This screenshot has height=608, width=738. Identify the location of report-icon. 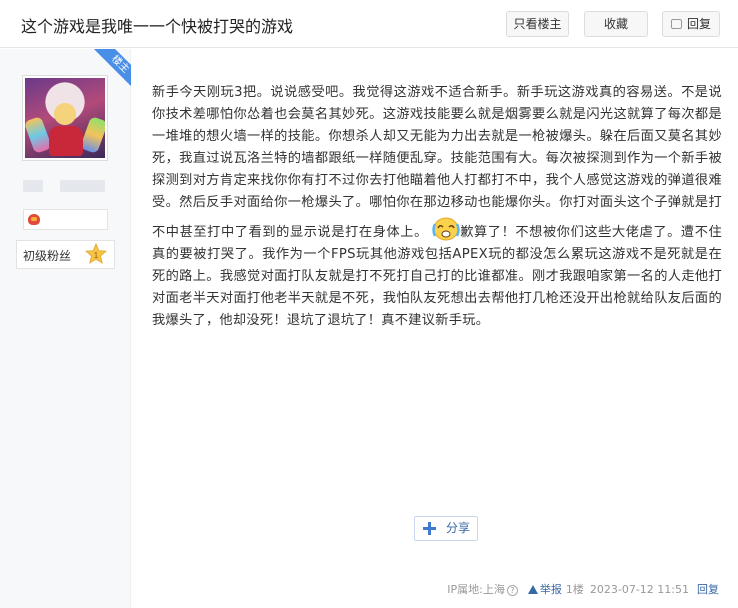
(532, 589).